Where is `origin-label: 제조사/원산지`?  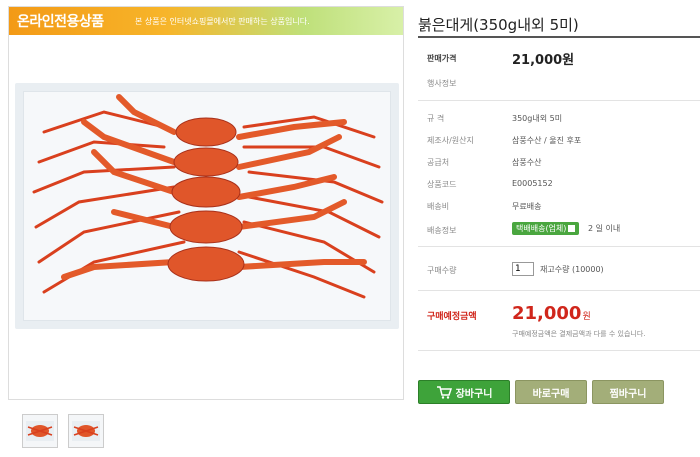 origin-label: 제조사/원산지 is located at coordinates (450, 140).